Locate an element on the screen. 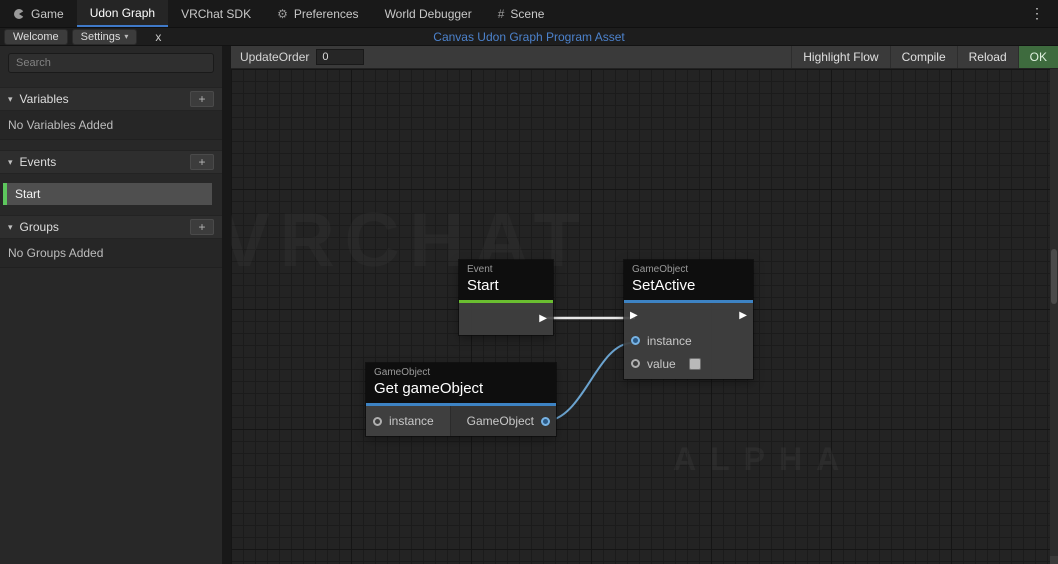  vertical-scrollbar is located at coordinates (1054, 316).